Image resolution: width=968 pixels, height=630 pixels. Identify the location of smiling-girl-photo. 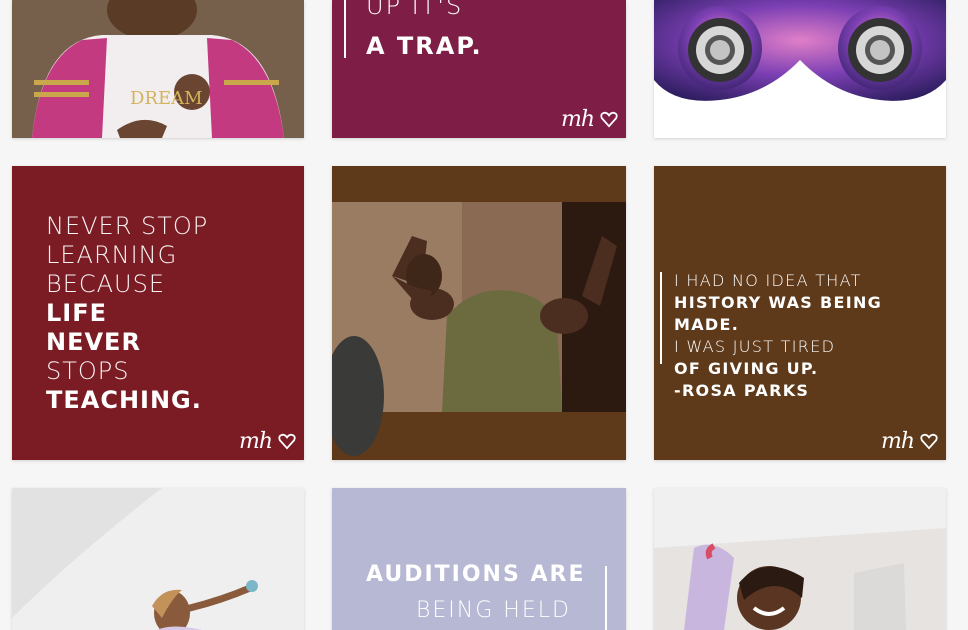
(800, 559).